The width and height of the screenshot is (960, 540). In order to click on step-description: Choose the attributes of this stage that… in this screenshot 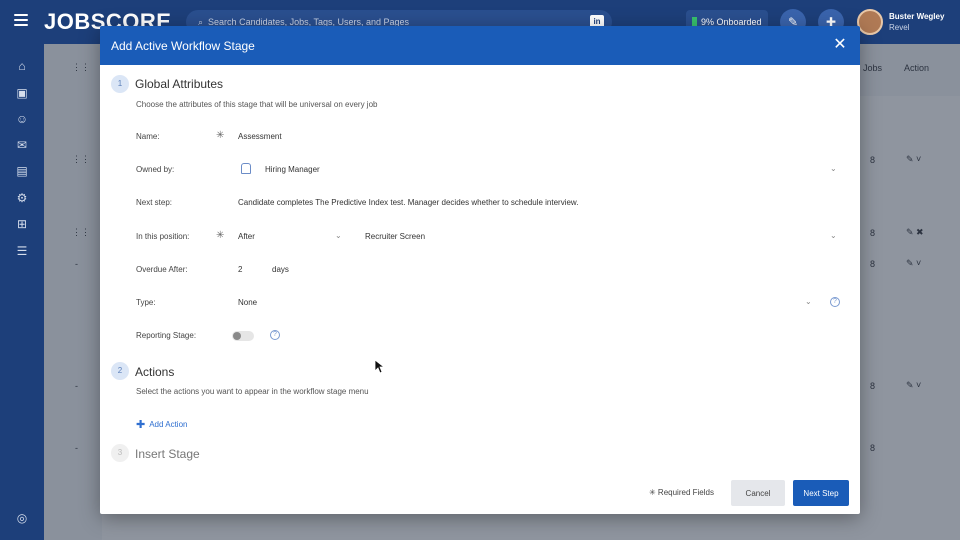, I will do `click(257, 104)`.